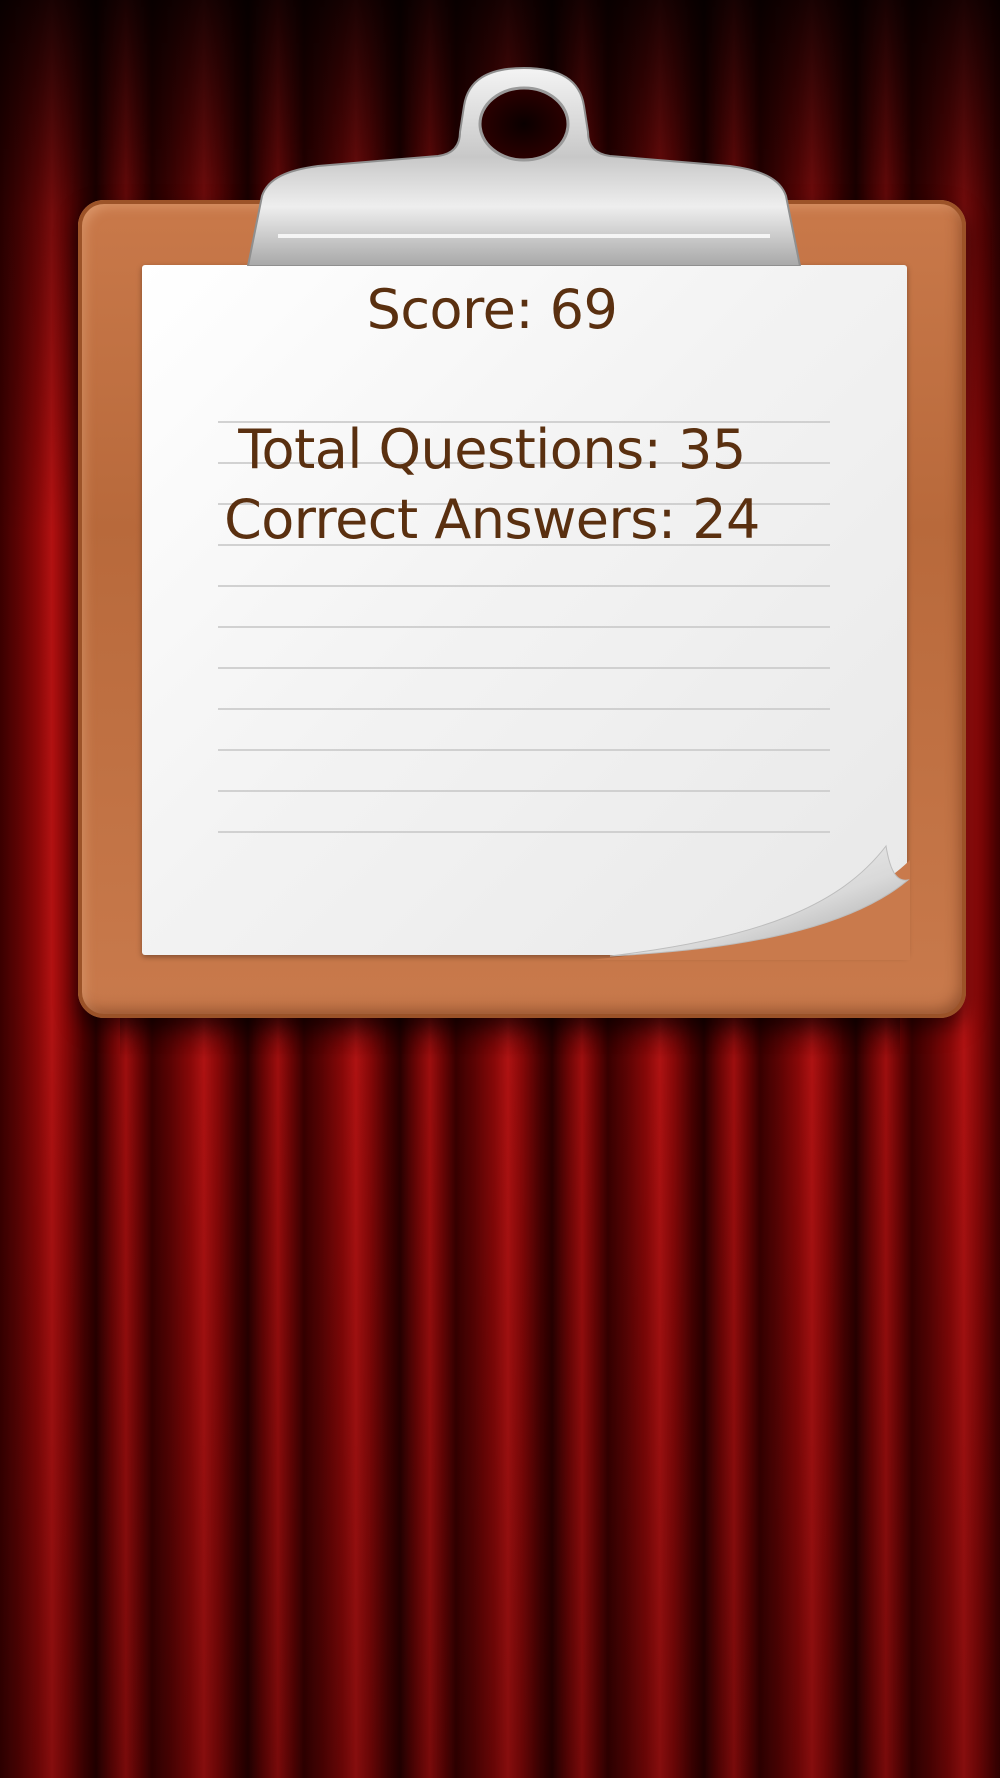  Describe the element at coordinates (492, 309) in the screenshot. I see `score-label: Score: 69` at that location.